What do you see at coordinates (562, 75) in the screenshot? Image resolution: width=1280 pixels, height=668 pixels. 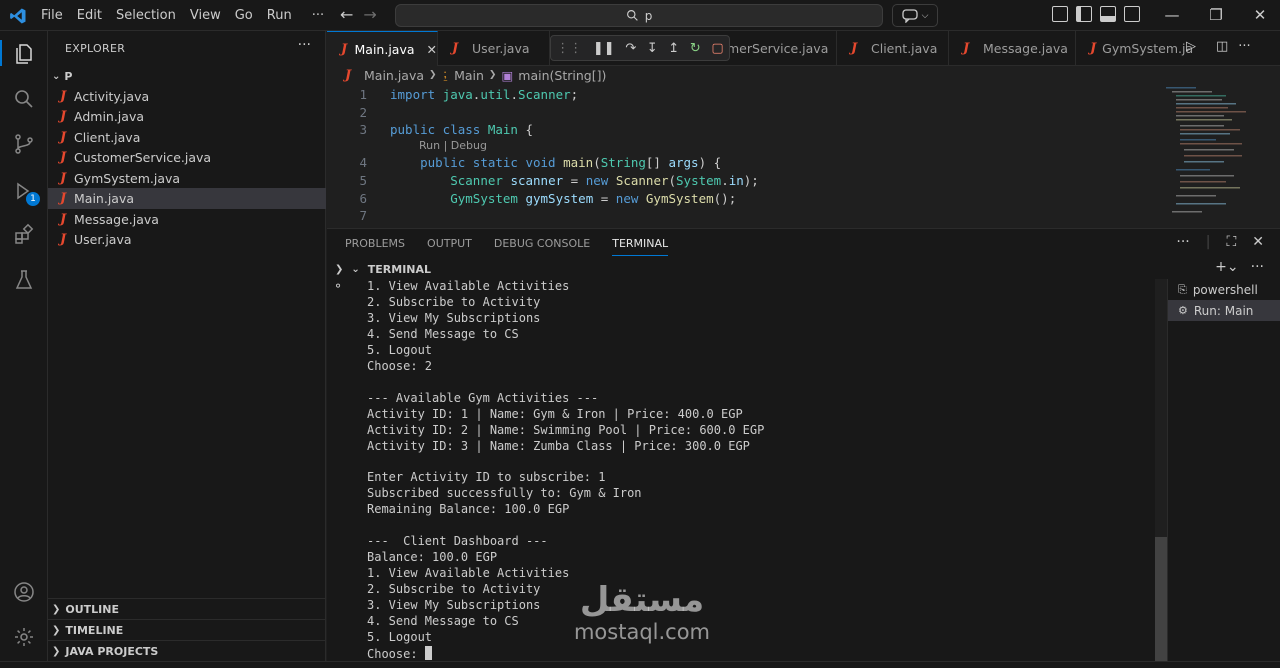 I see `breadcrumb-method: main(String[])` at bounding box center [562, 75].